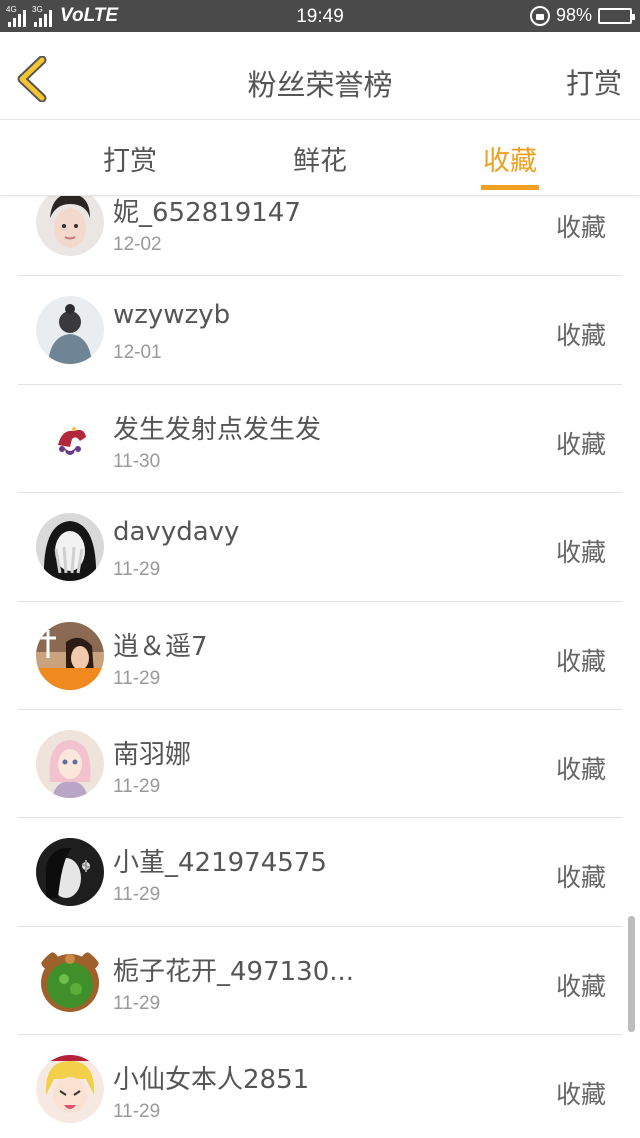 This screenshot has height=1138, width=640. I want to click on list-item: wzywzyb 12-01 收藏, so click(320, 330).